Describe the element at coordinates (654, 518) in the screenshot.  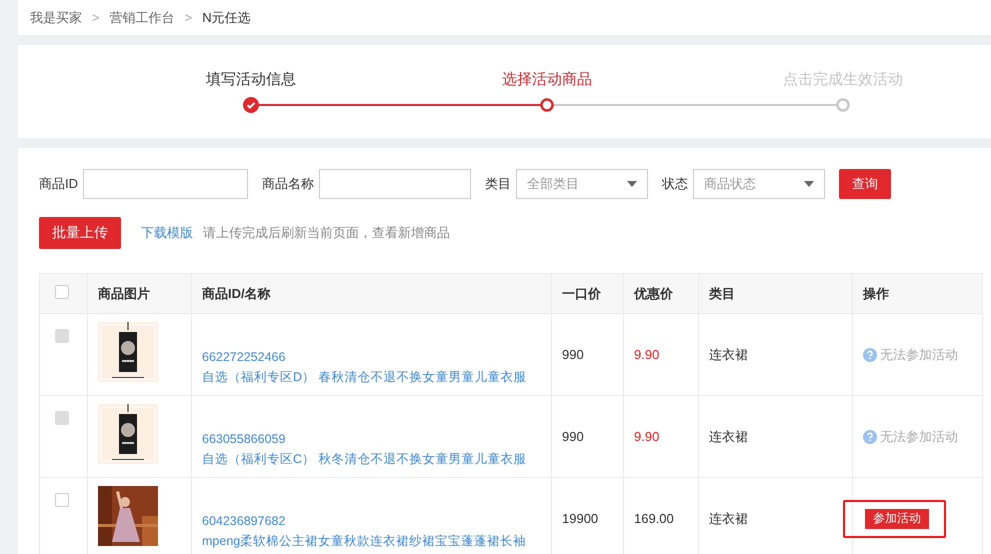
I see `sale-price-text: 169.00` at that location.